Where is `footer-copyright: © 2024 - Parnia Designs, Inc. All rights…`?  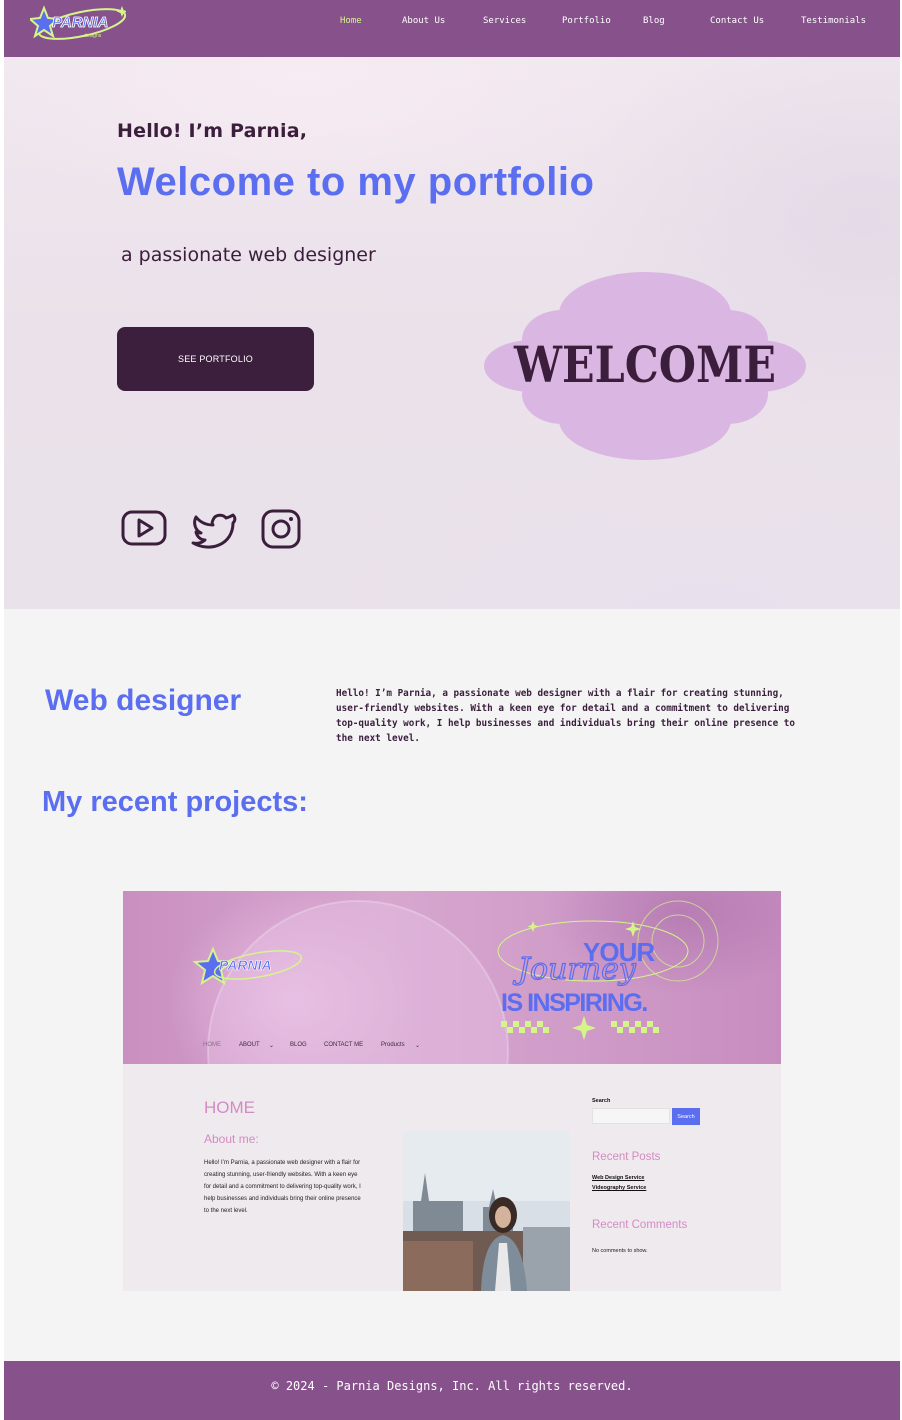
footer-copyright: © 2024 - Parnia Designs, Inc. All rights… is located at coordinates (452, 1386).